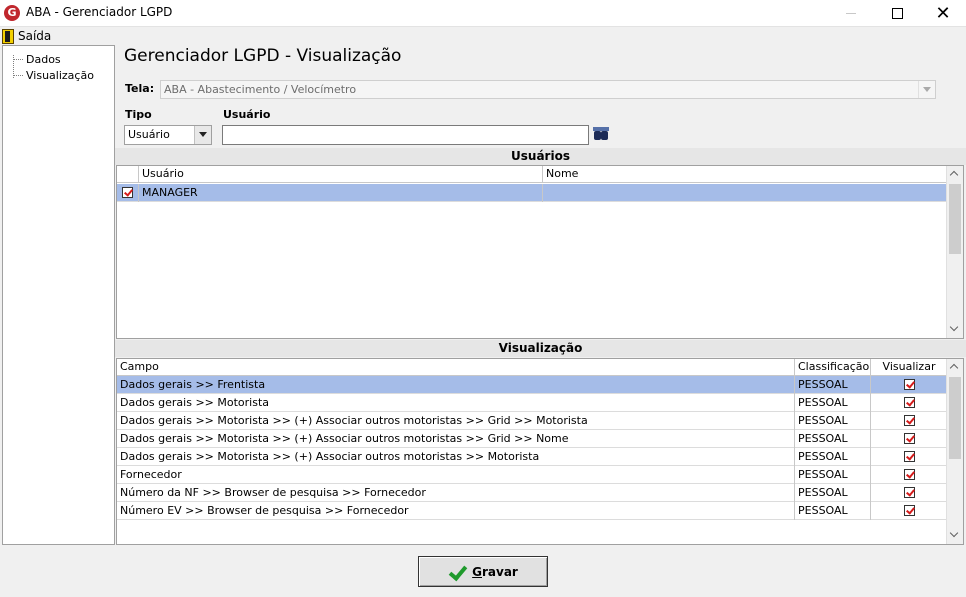  What do you see at coordinates (140, 88) in the screenshot?
I see `tela-label: Tela:` at bounding box center [140, 88].